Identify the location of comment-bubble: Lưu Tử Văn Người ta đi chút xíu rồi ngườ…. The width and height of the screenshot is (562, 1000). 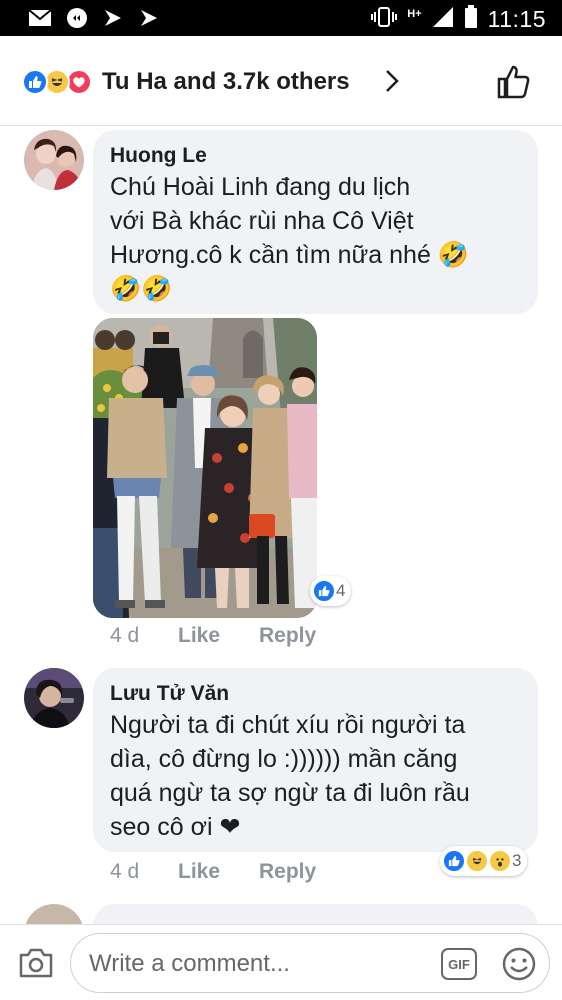
(315, 760).